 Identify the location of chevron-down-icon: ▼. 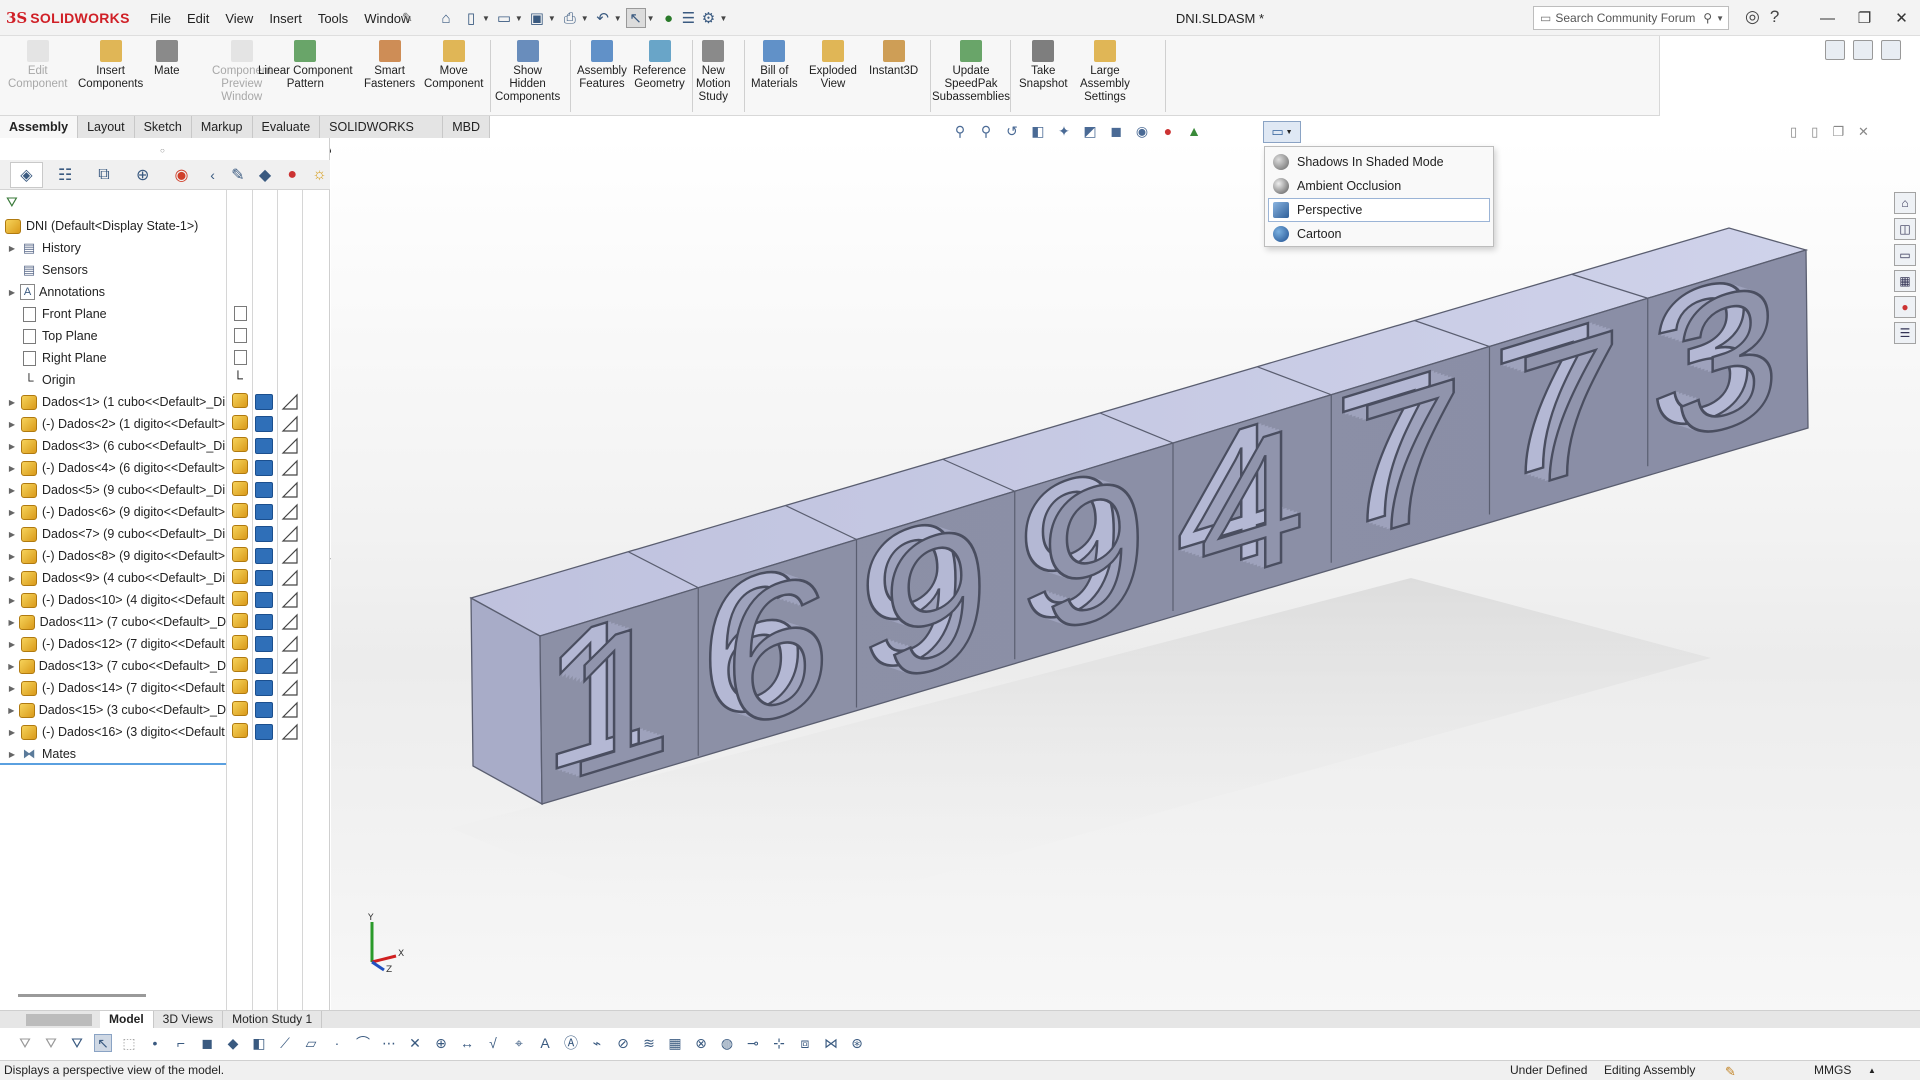
(618, 18).